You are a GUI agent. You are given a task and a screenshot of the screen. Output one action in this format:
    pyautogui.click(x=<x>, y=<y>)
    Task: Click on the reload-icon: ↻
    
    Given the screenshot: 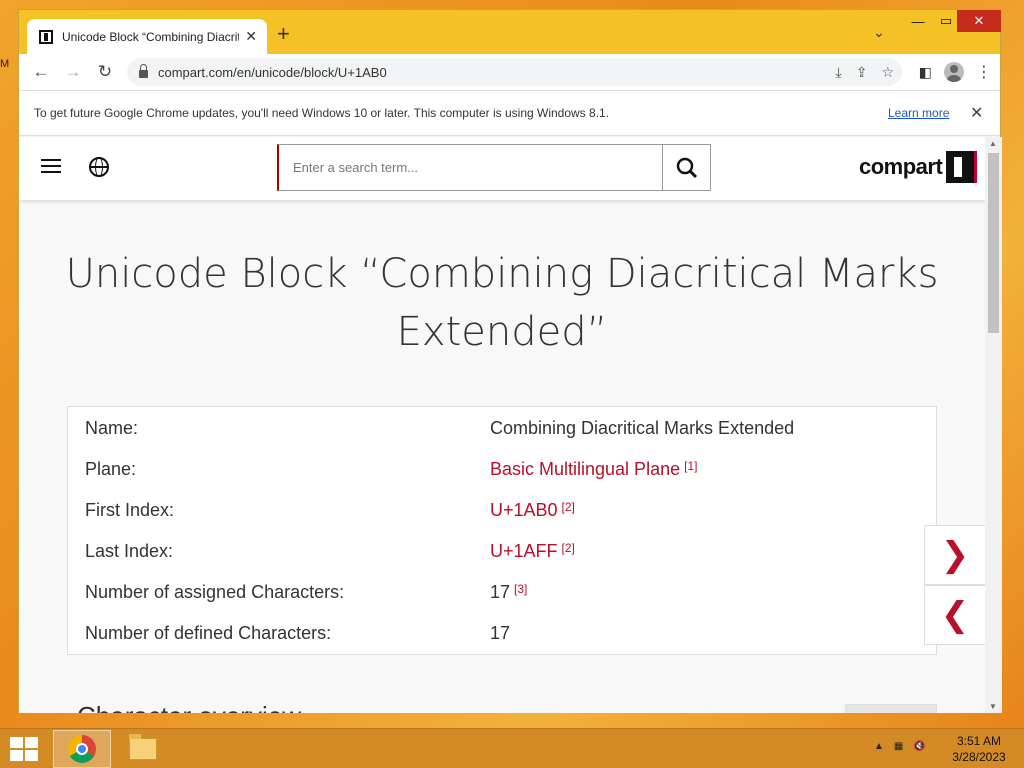 What is the action you would take?
    pyautogui.click(x=105, y=72)
    